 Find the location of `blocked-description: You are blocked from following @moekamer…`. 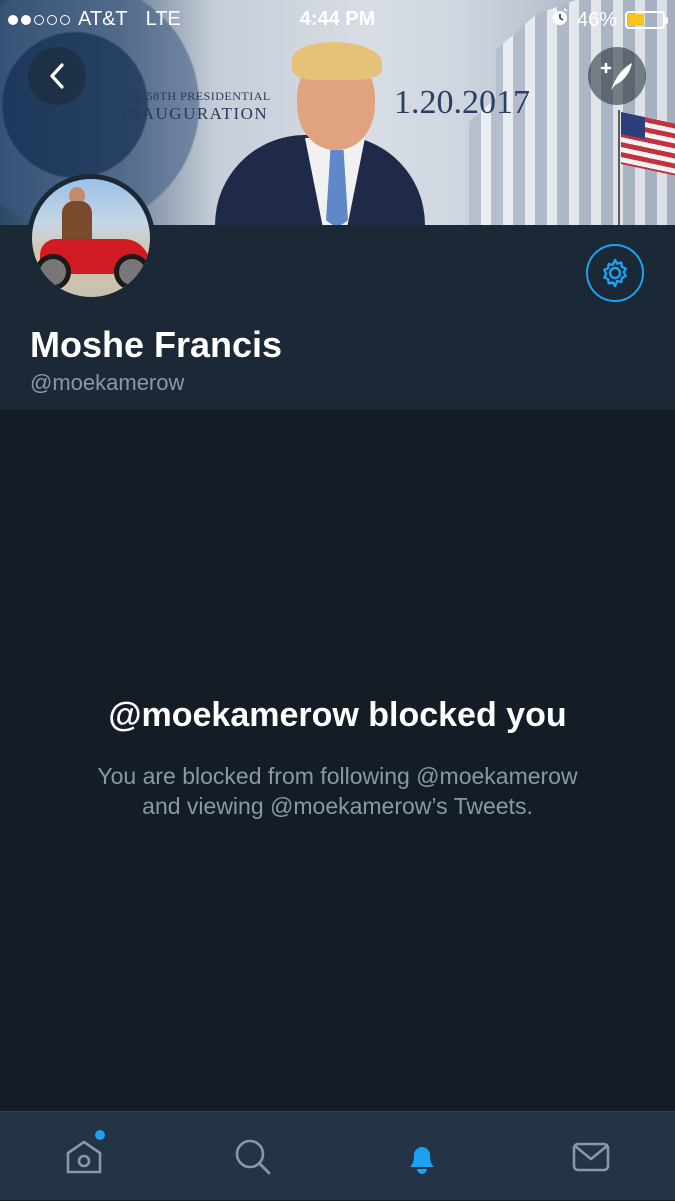

blocked-description: You are blocked from following @moekamer… is located at coordinates (337, 792).